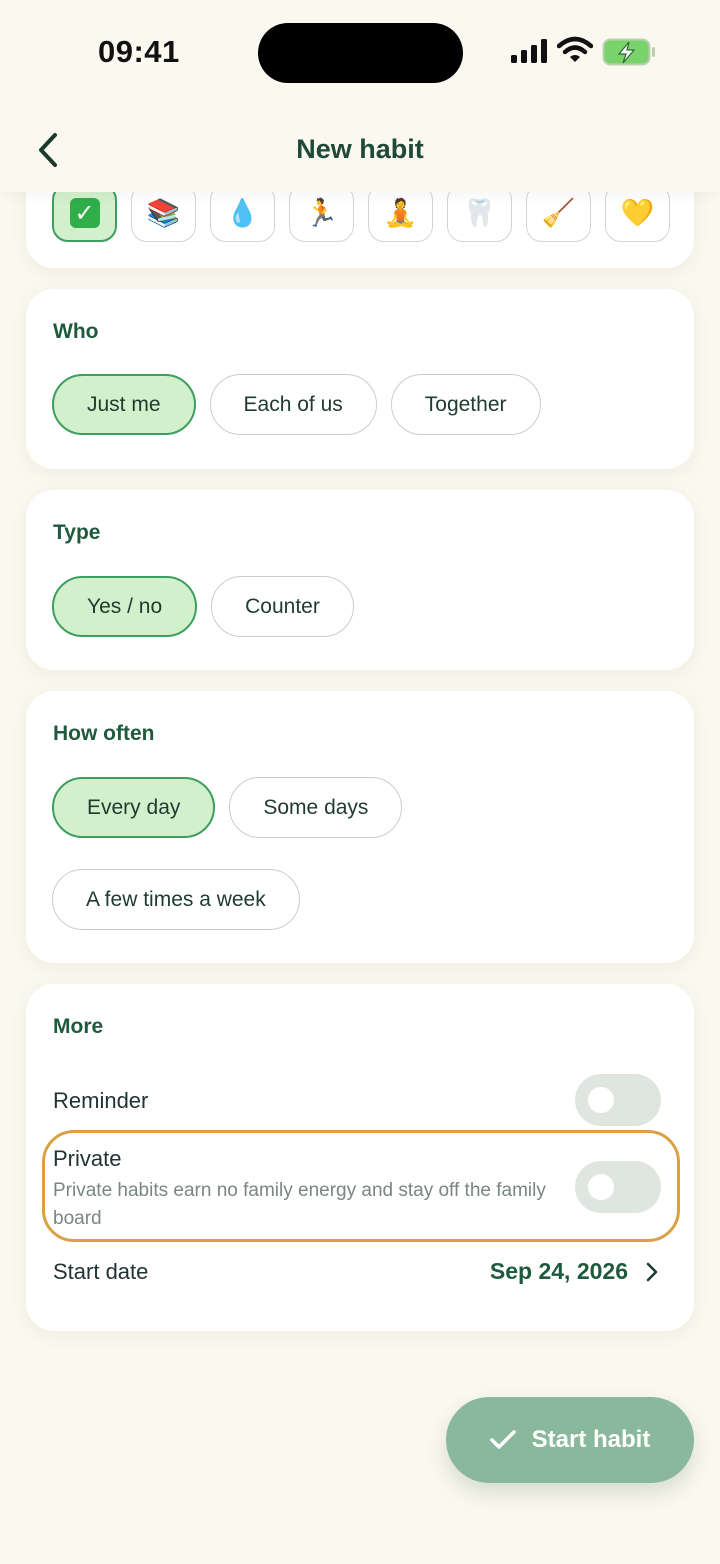 This screenshot has height=1564, width=720. I want to click on start-habit-label: Start habit, so click(591, 1439).